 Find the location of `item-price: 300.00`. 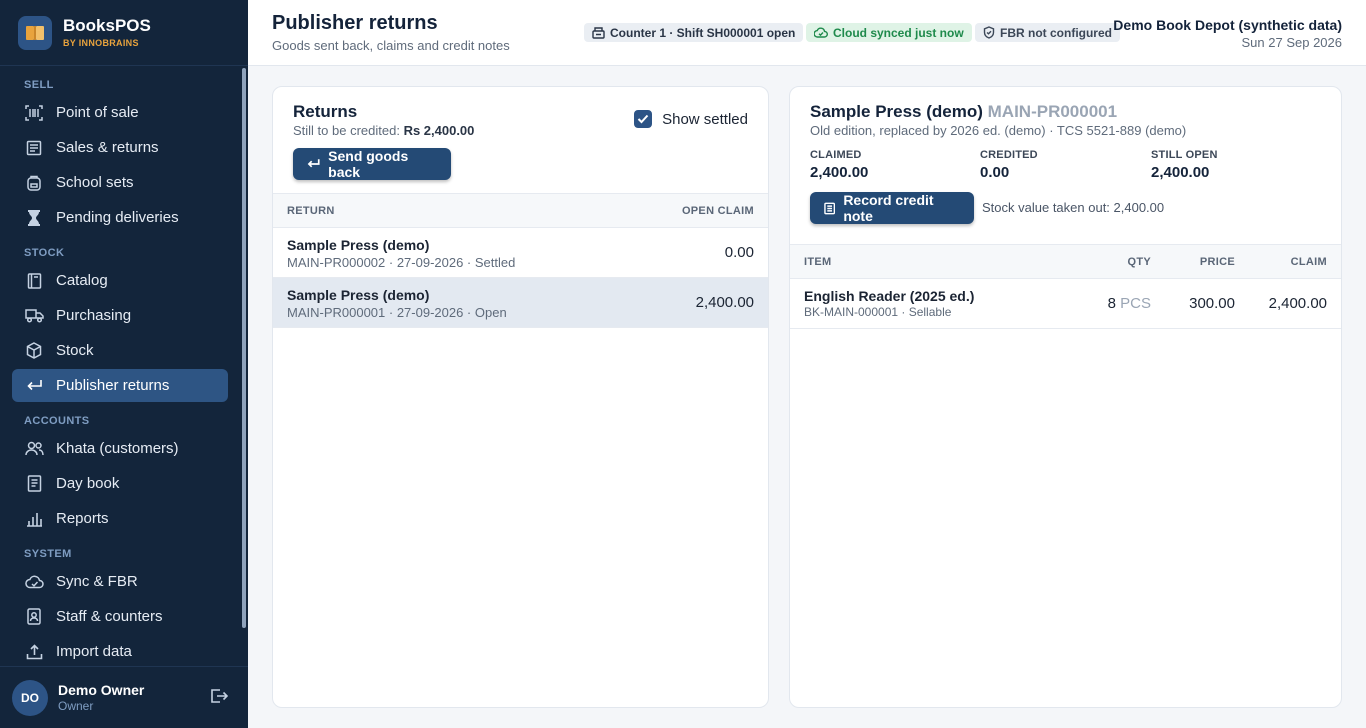

item-price: 300.00 is located at coordinates (1212, 303).